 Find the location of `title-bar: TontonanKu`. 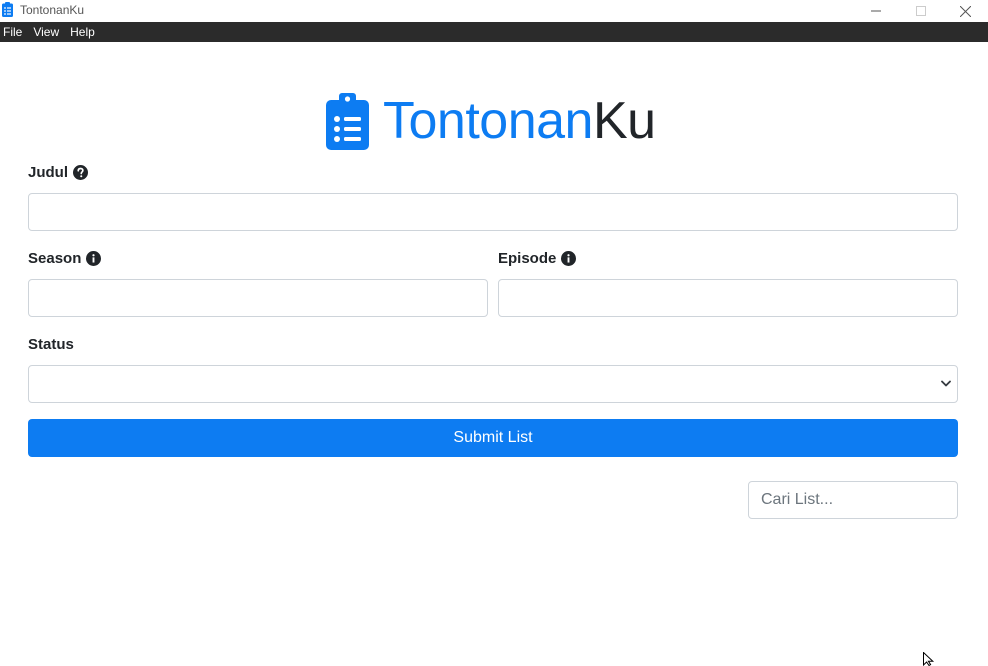

title-bar: TontonanKu is located at coordinates (494, 11).